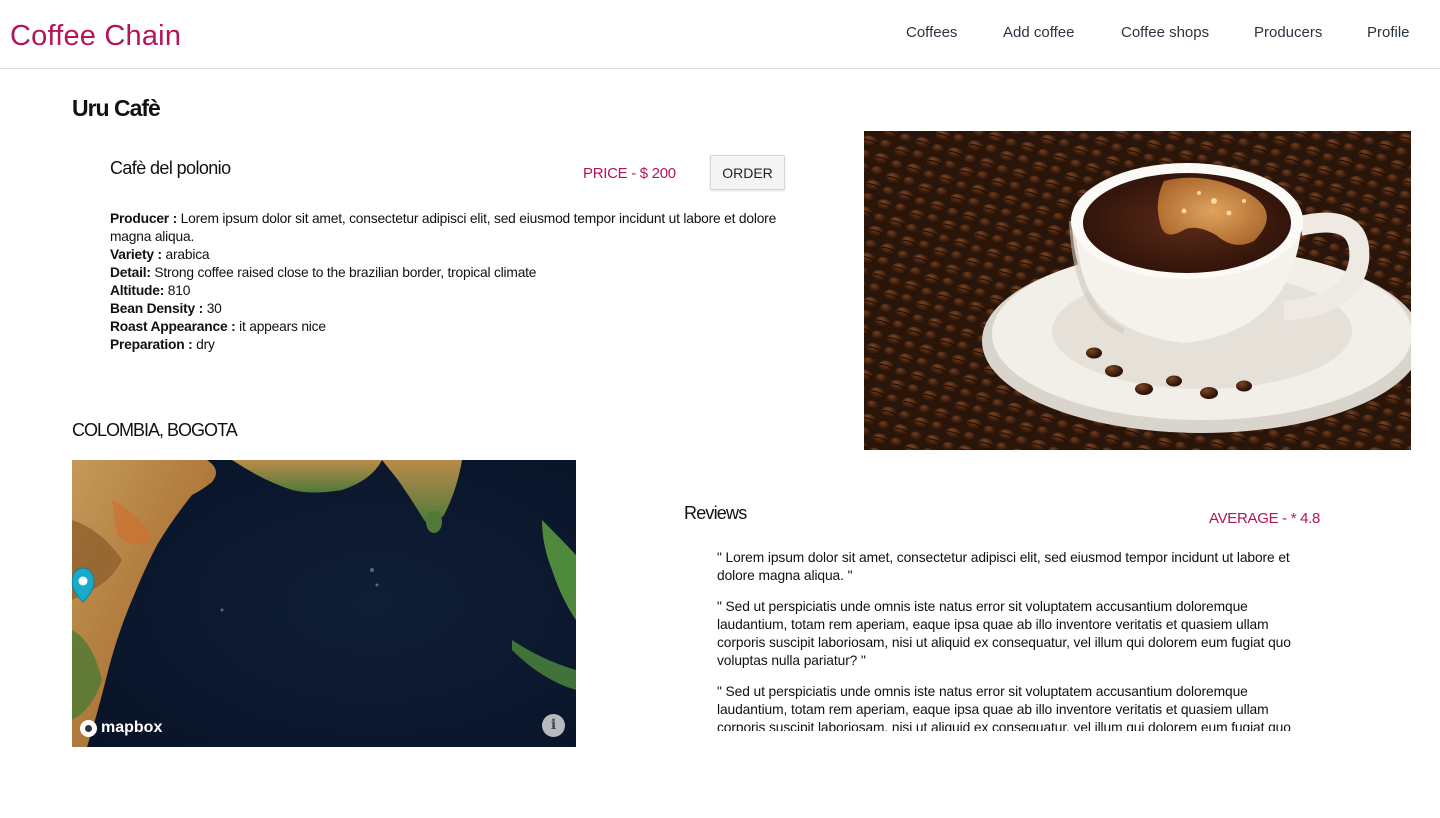  What do you see at coordinates (747, 172) in the screenshot?
I see `order-button: ORDER` at bounding box center [747, 172].